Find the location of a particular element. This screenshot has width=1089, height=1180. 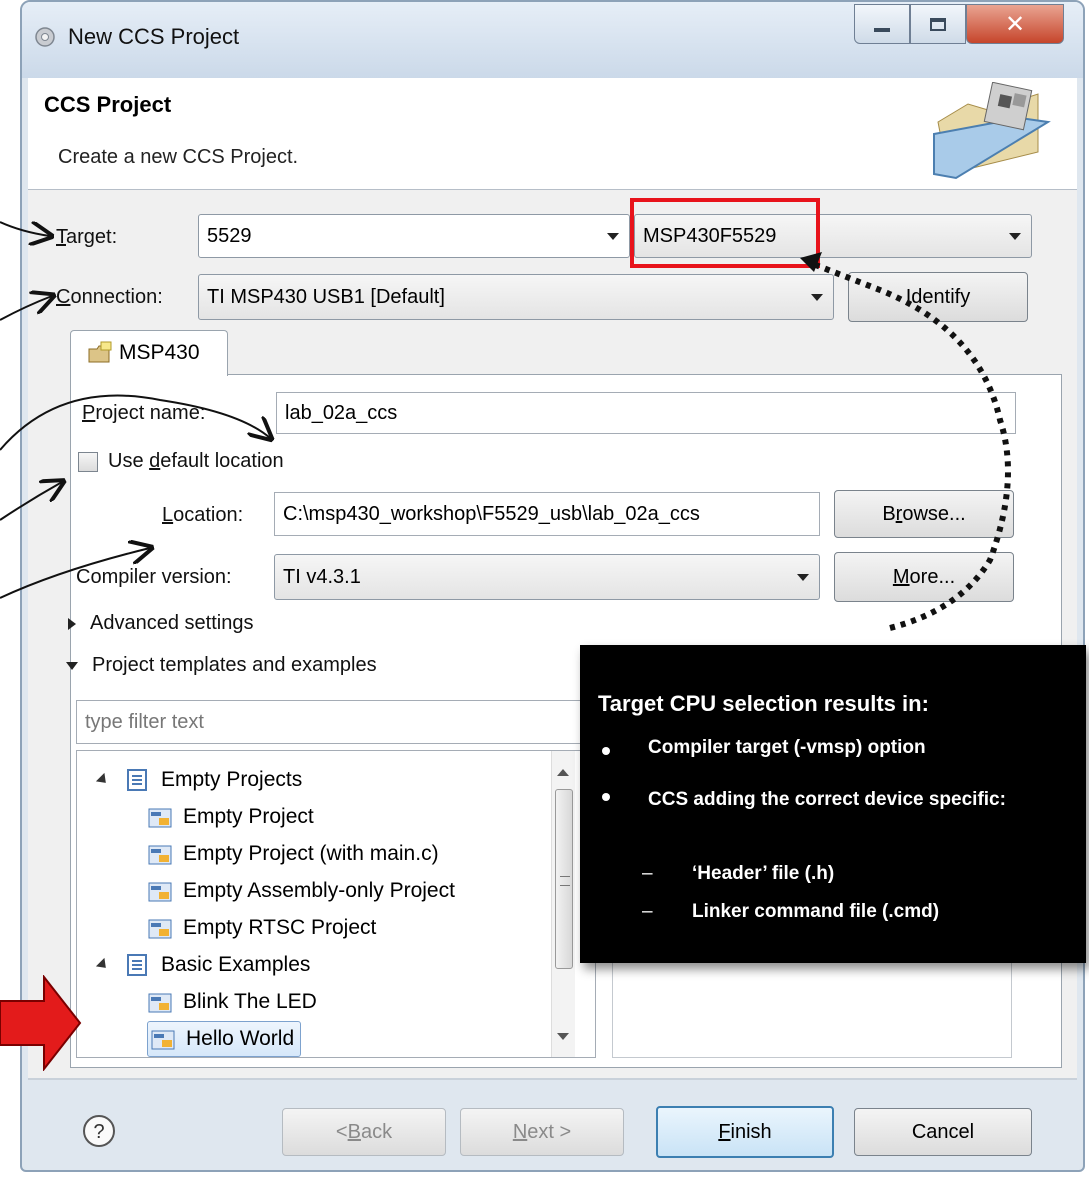

use-default-location-label: Use default location is located at coordinates (196, 461).